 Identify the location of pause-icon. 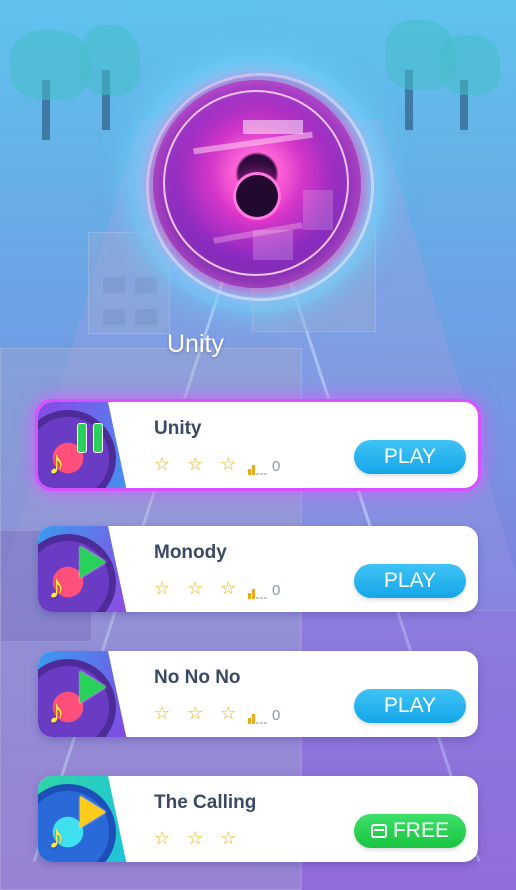
(92, 438).